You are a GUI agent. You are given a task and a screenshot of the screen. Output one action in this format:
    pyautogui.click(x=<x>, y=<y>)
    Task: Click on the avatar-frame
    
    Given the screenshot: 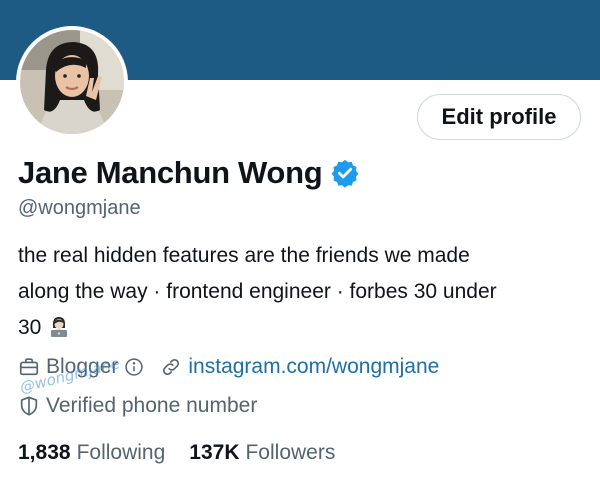 What is the action you would take?
    pyautogui.click(x=72, y=82)
    